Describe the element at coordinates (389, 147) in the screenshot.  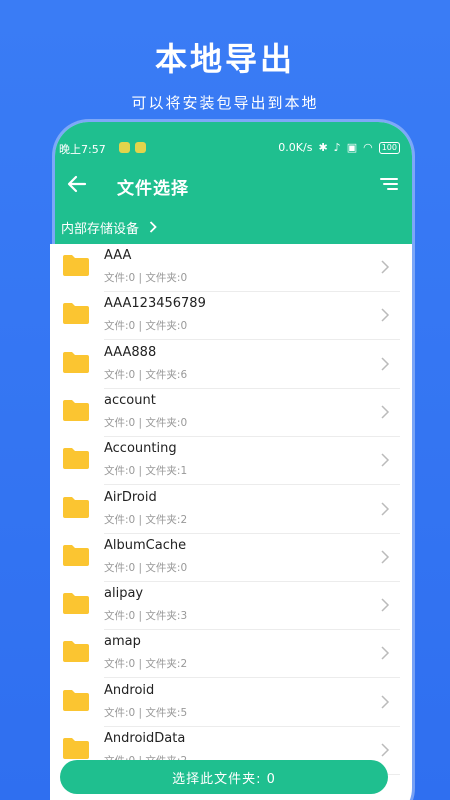
I see `battery-icon: 100` at that location.